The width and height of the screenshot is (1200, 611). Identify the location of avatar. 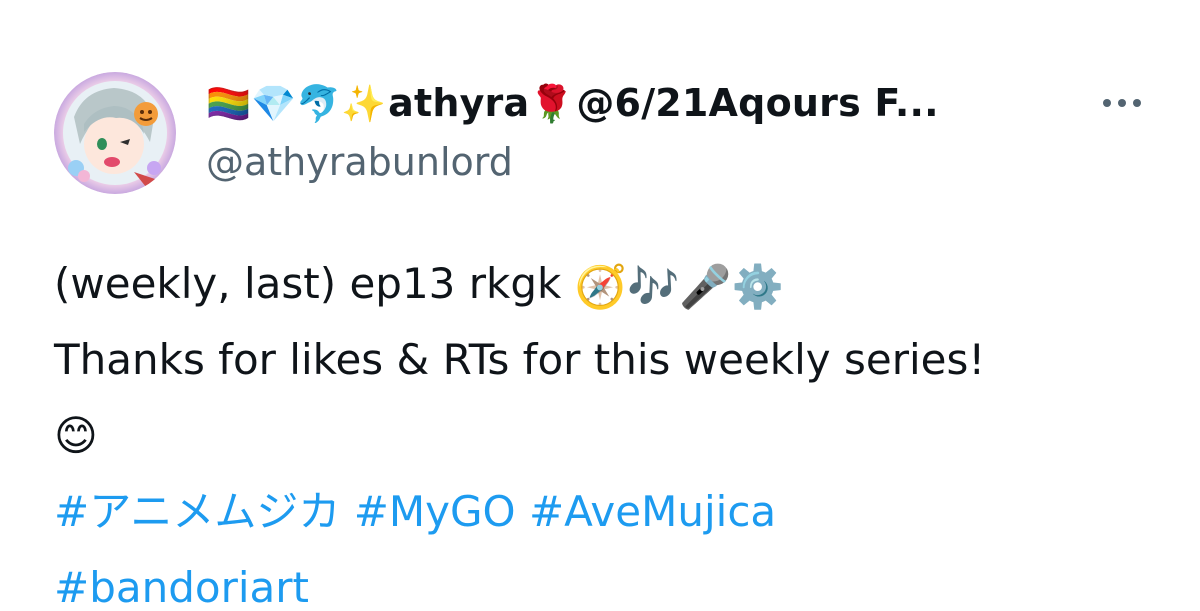
(115, 133).